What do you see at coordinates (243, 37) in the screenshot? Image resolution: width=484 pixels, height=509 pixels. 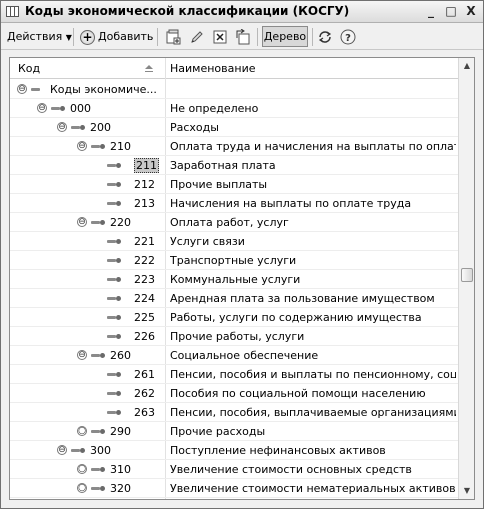 I see `move-to-group-icon` at bounding box center [243, 37].